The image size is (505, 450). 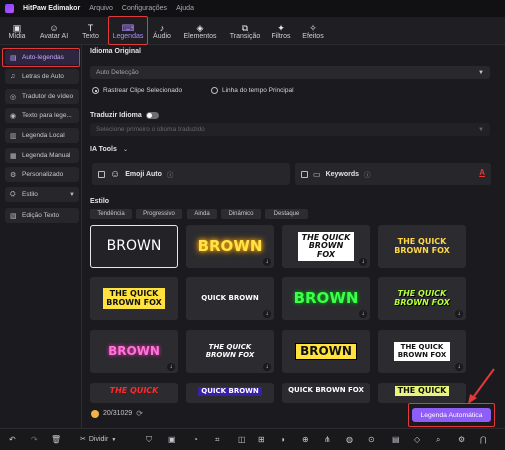 I want to click on style-tag-progressivo: Progressivo, so click(x=159, y=214).